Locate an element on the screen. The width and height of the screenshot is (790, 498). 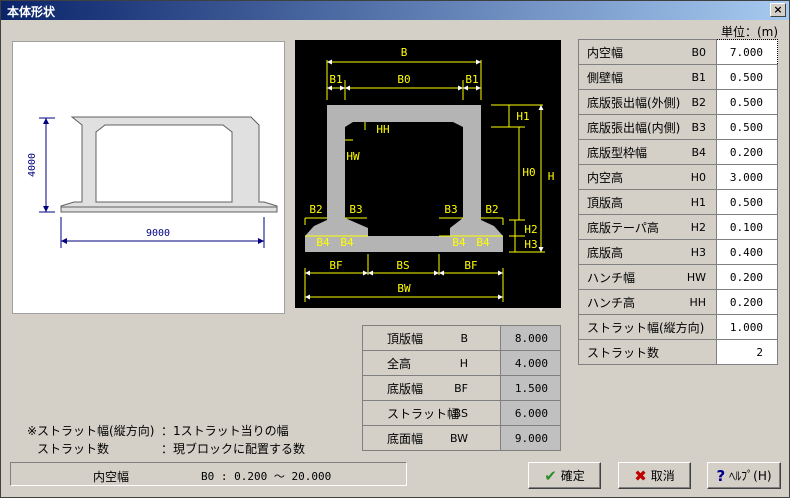
dim-label-B0: B0 is located at coordinates (403, 79).